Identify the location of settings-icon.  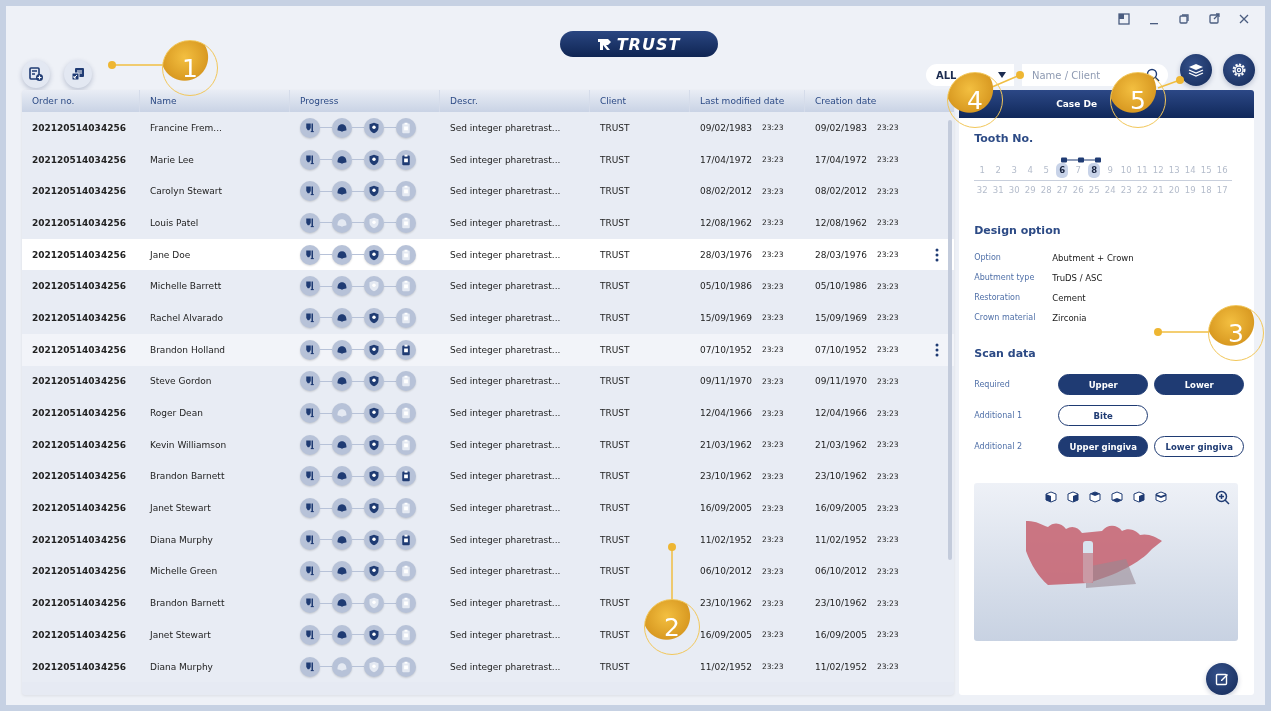
(1239, 70).